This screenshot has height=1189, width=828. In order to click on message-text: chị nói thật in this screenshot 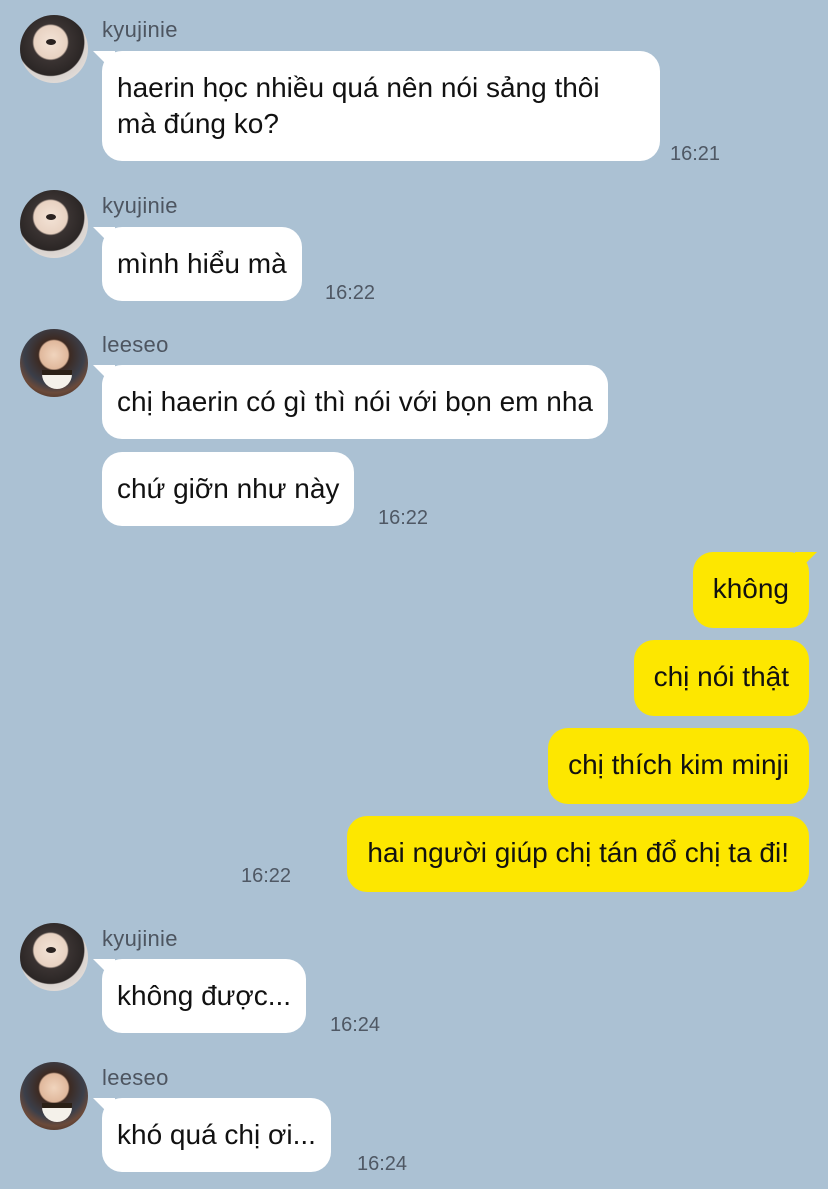, I will do `click(721, 676)`.